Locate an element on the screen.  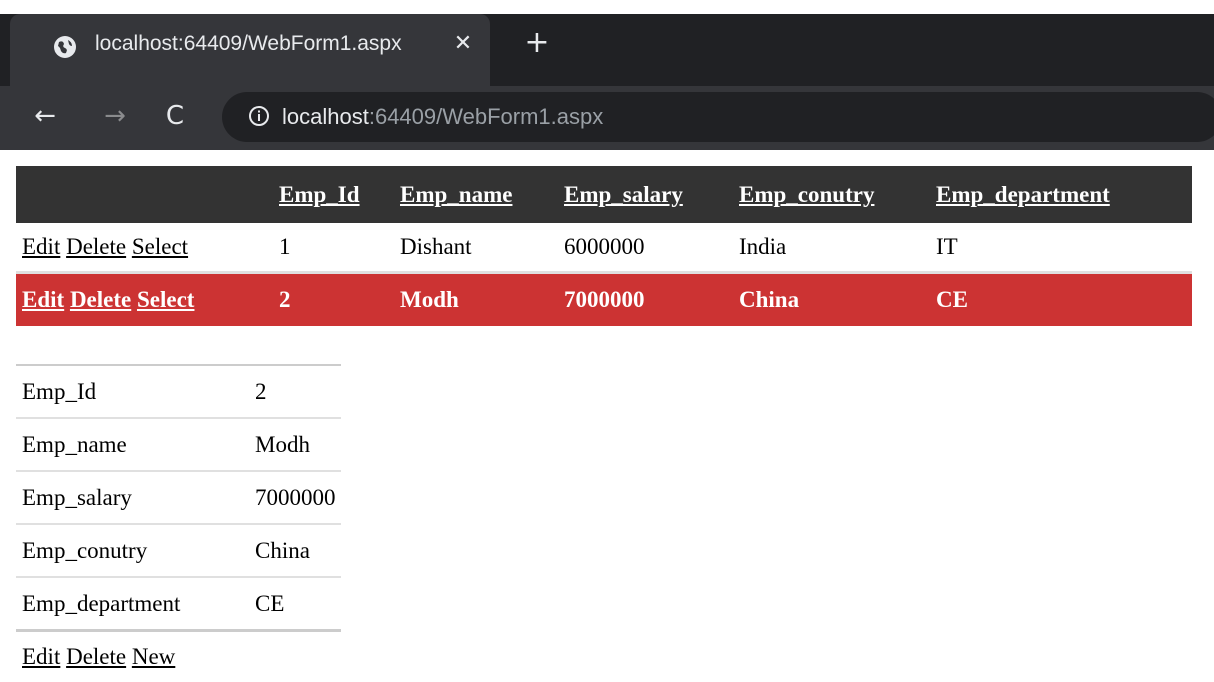
field-value: China is located at coordinates (295, 550).